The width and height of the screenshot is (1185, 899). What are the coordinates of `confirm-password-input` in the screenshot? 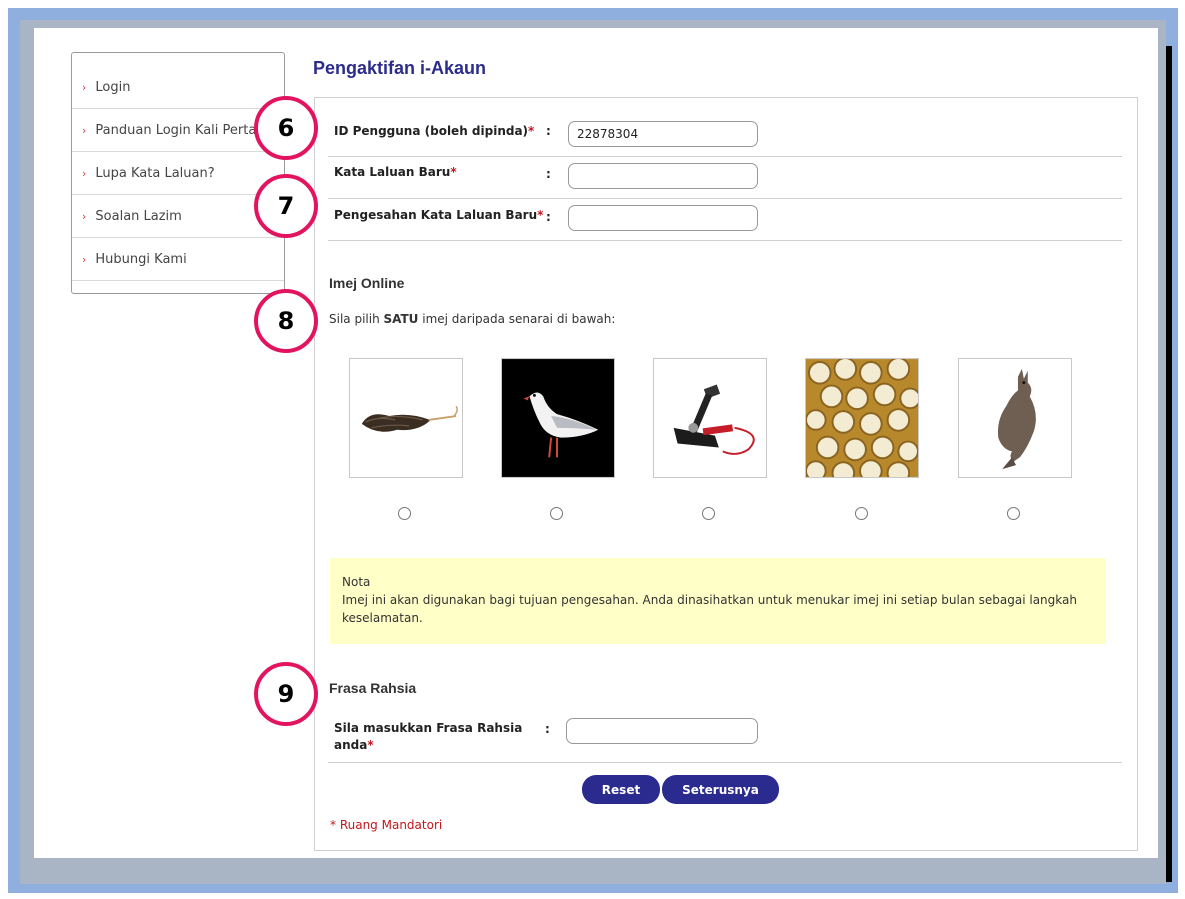 It's located at (663, 218).